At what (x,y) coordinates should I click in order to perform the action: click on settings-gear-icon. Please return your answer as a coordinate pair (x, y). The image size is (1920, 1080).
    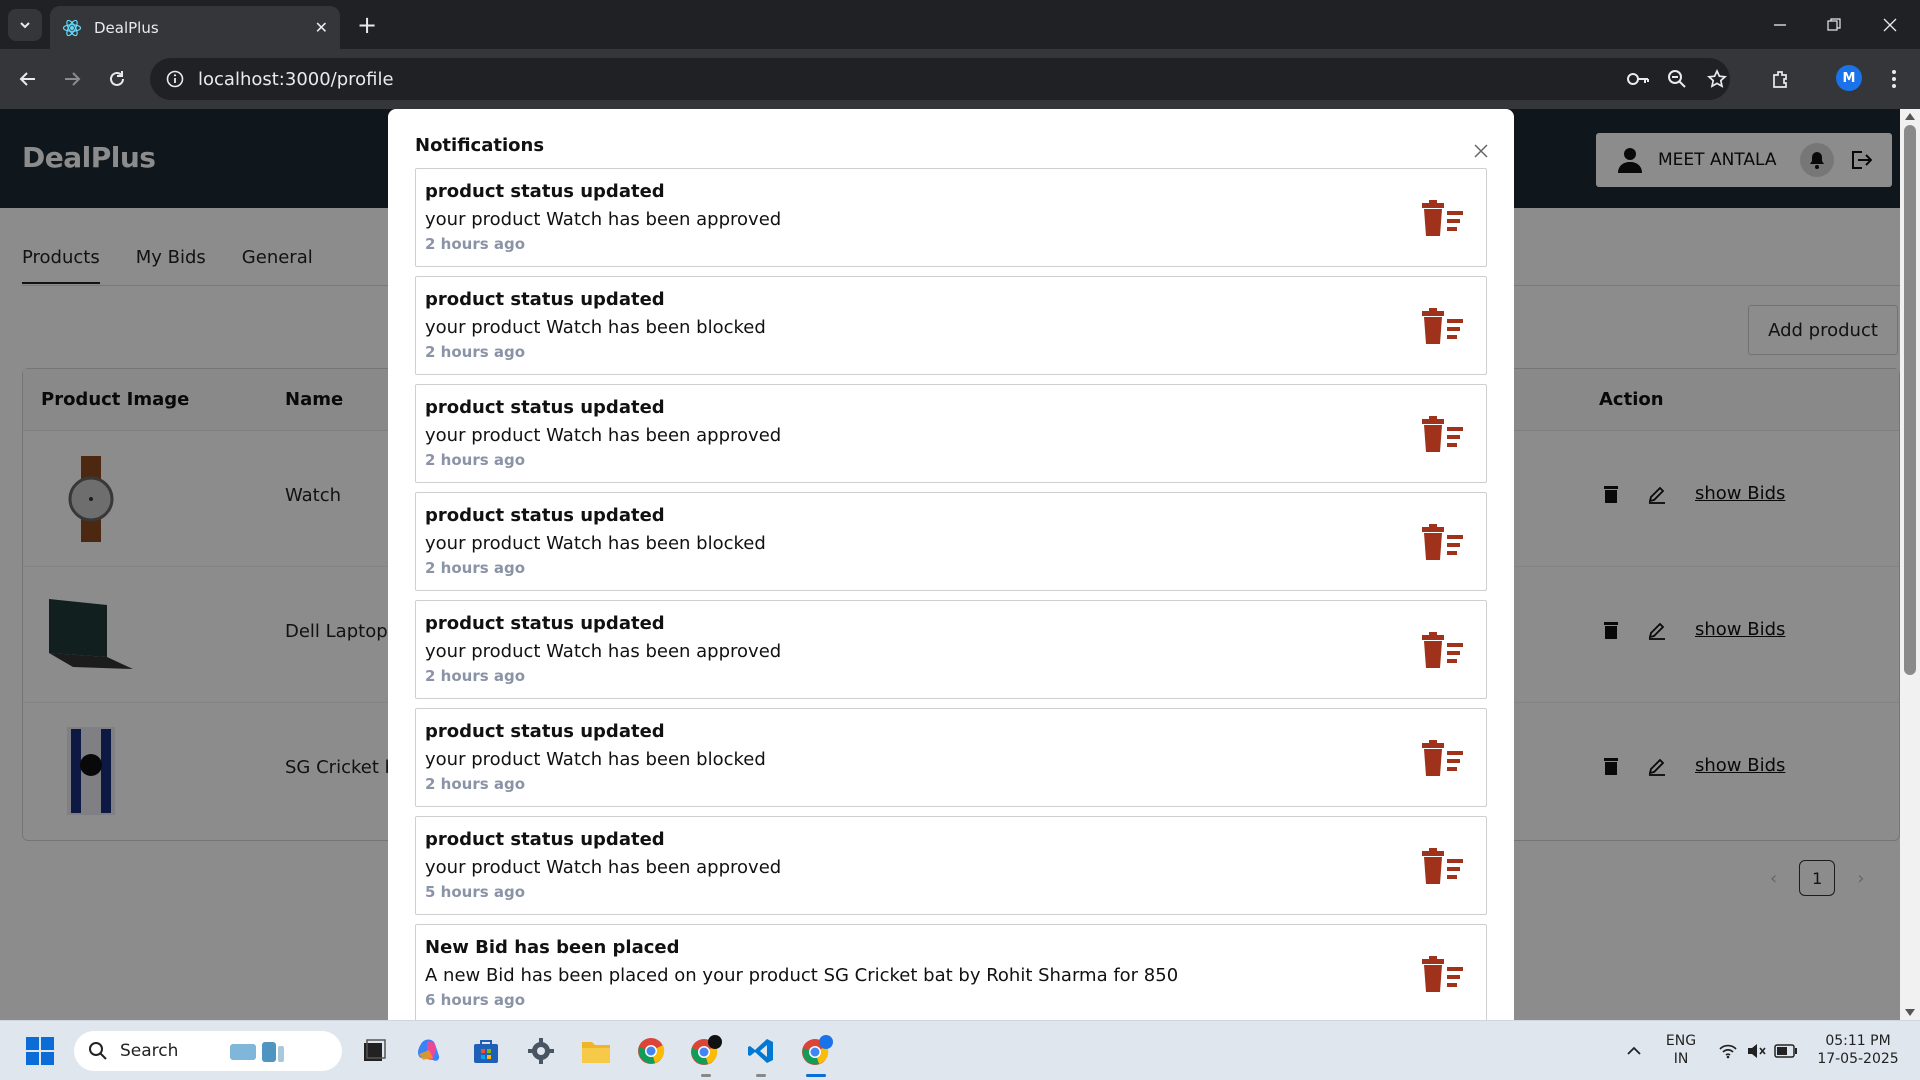
    Looking at the image, I should click on (541, 1051).